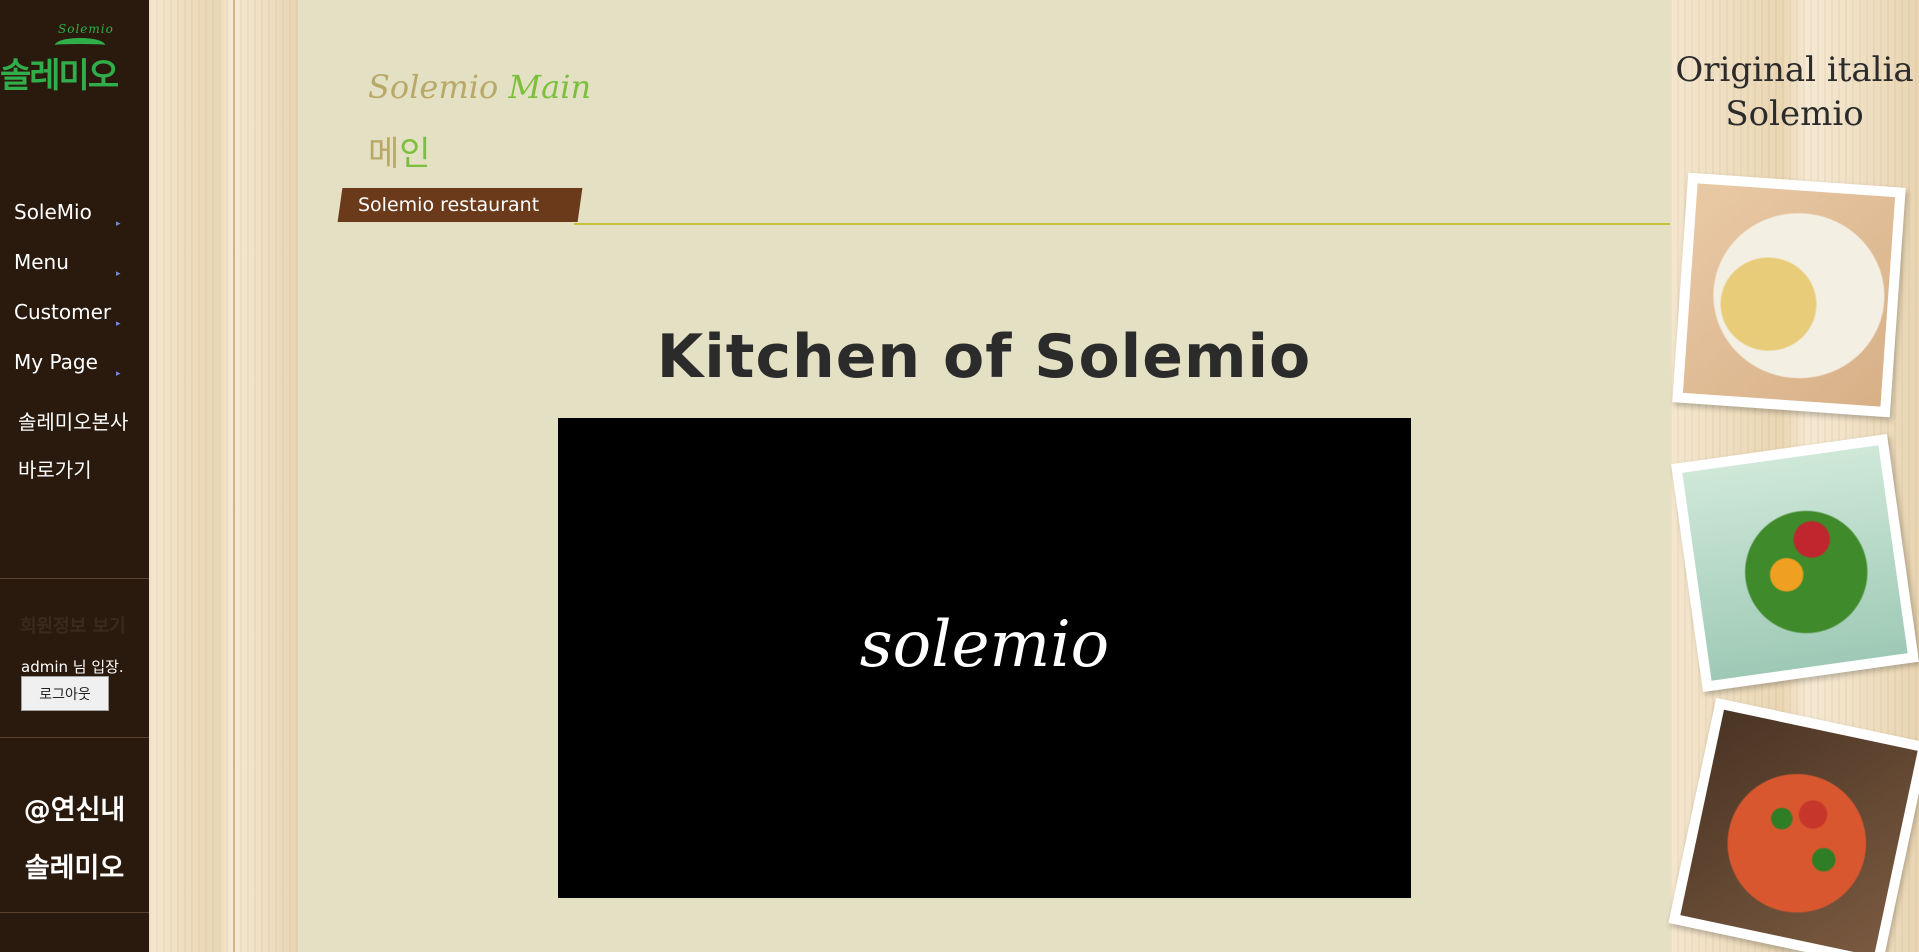  What do you see at coordinates (74, 868) in the screenshot?
I see `branch-line-2: 솔레미오` at bounding box center [74, 868].